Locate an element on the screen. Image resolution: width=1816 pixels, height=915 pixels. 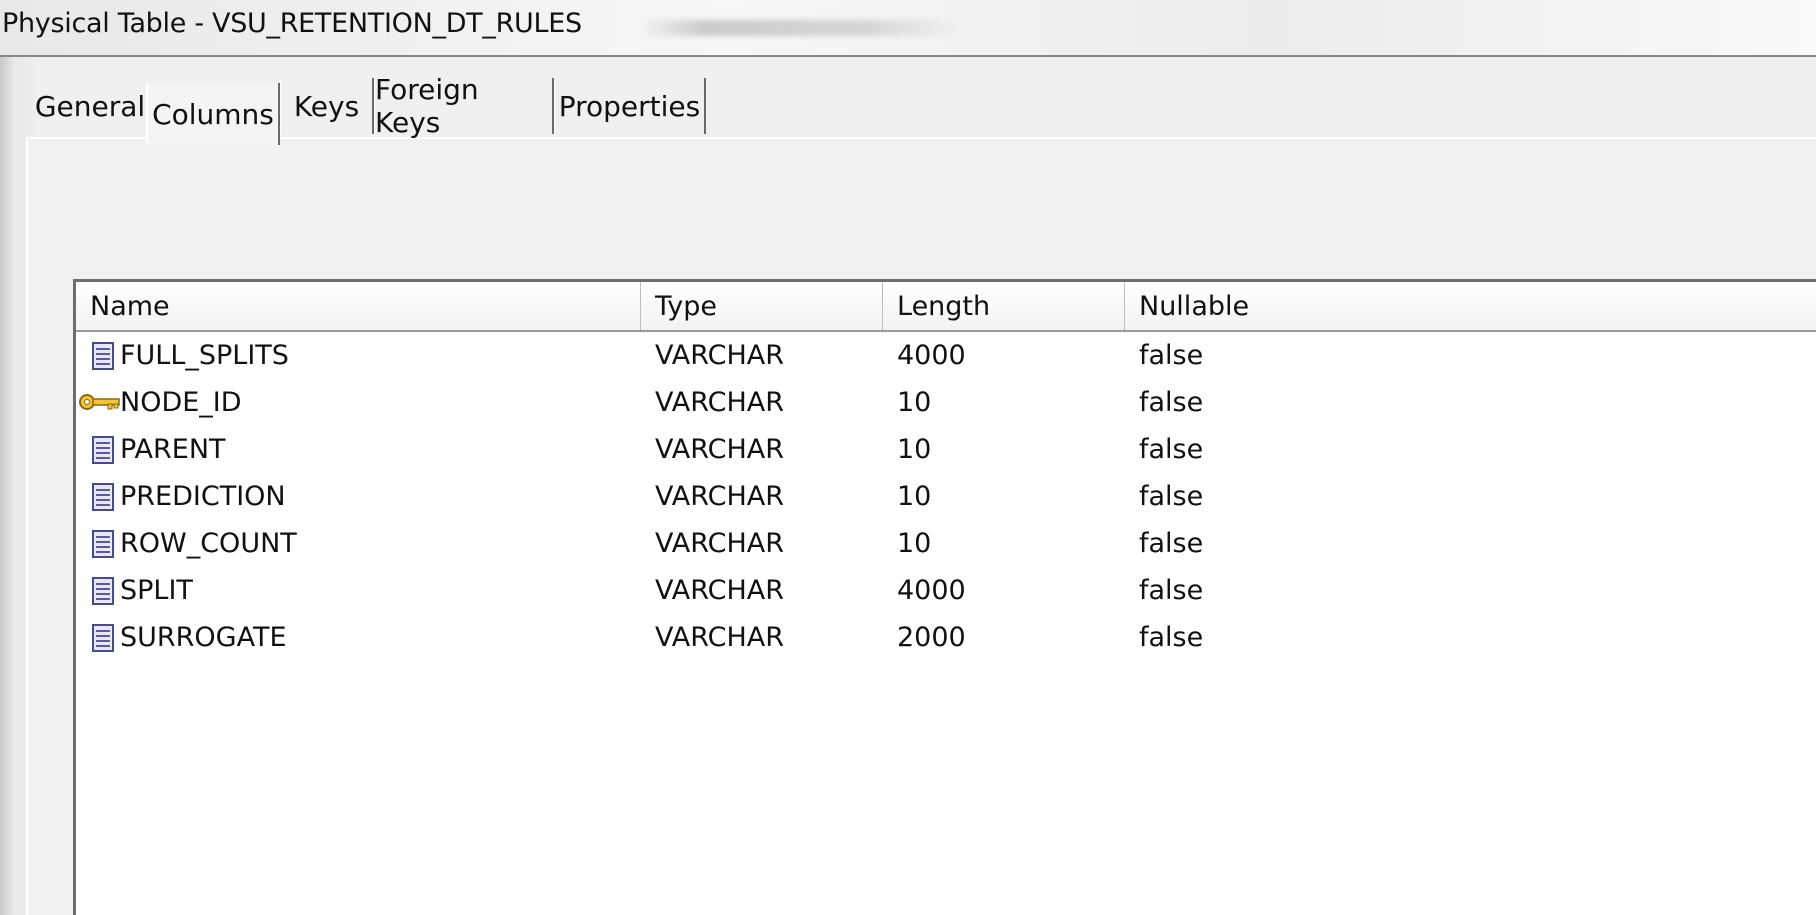
cell-name: NODE_ID is located at coordinates (181, 402).